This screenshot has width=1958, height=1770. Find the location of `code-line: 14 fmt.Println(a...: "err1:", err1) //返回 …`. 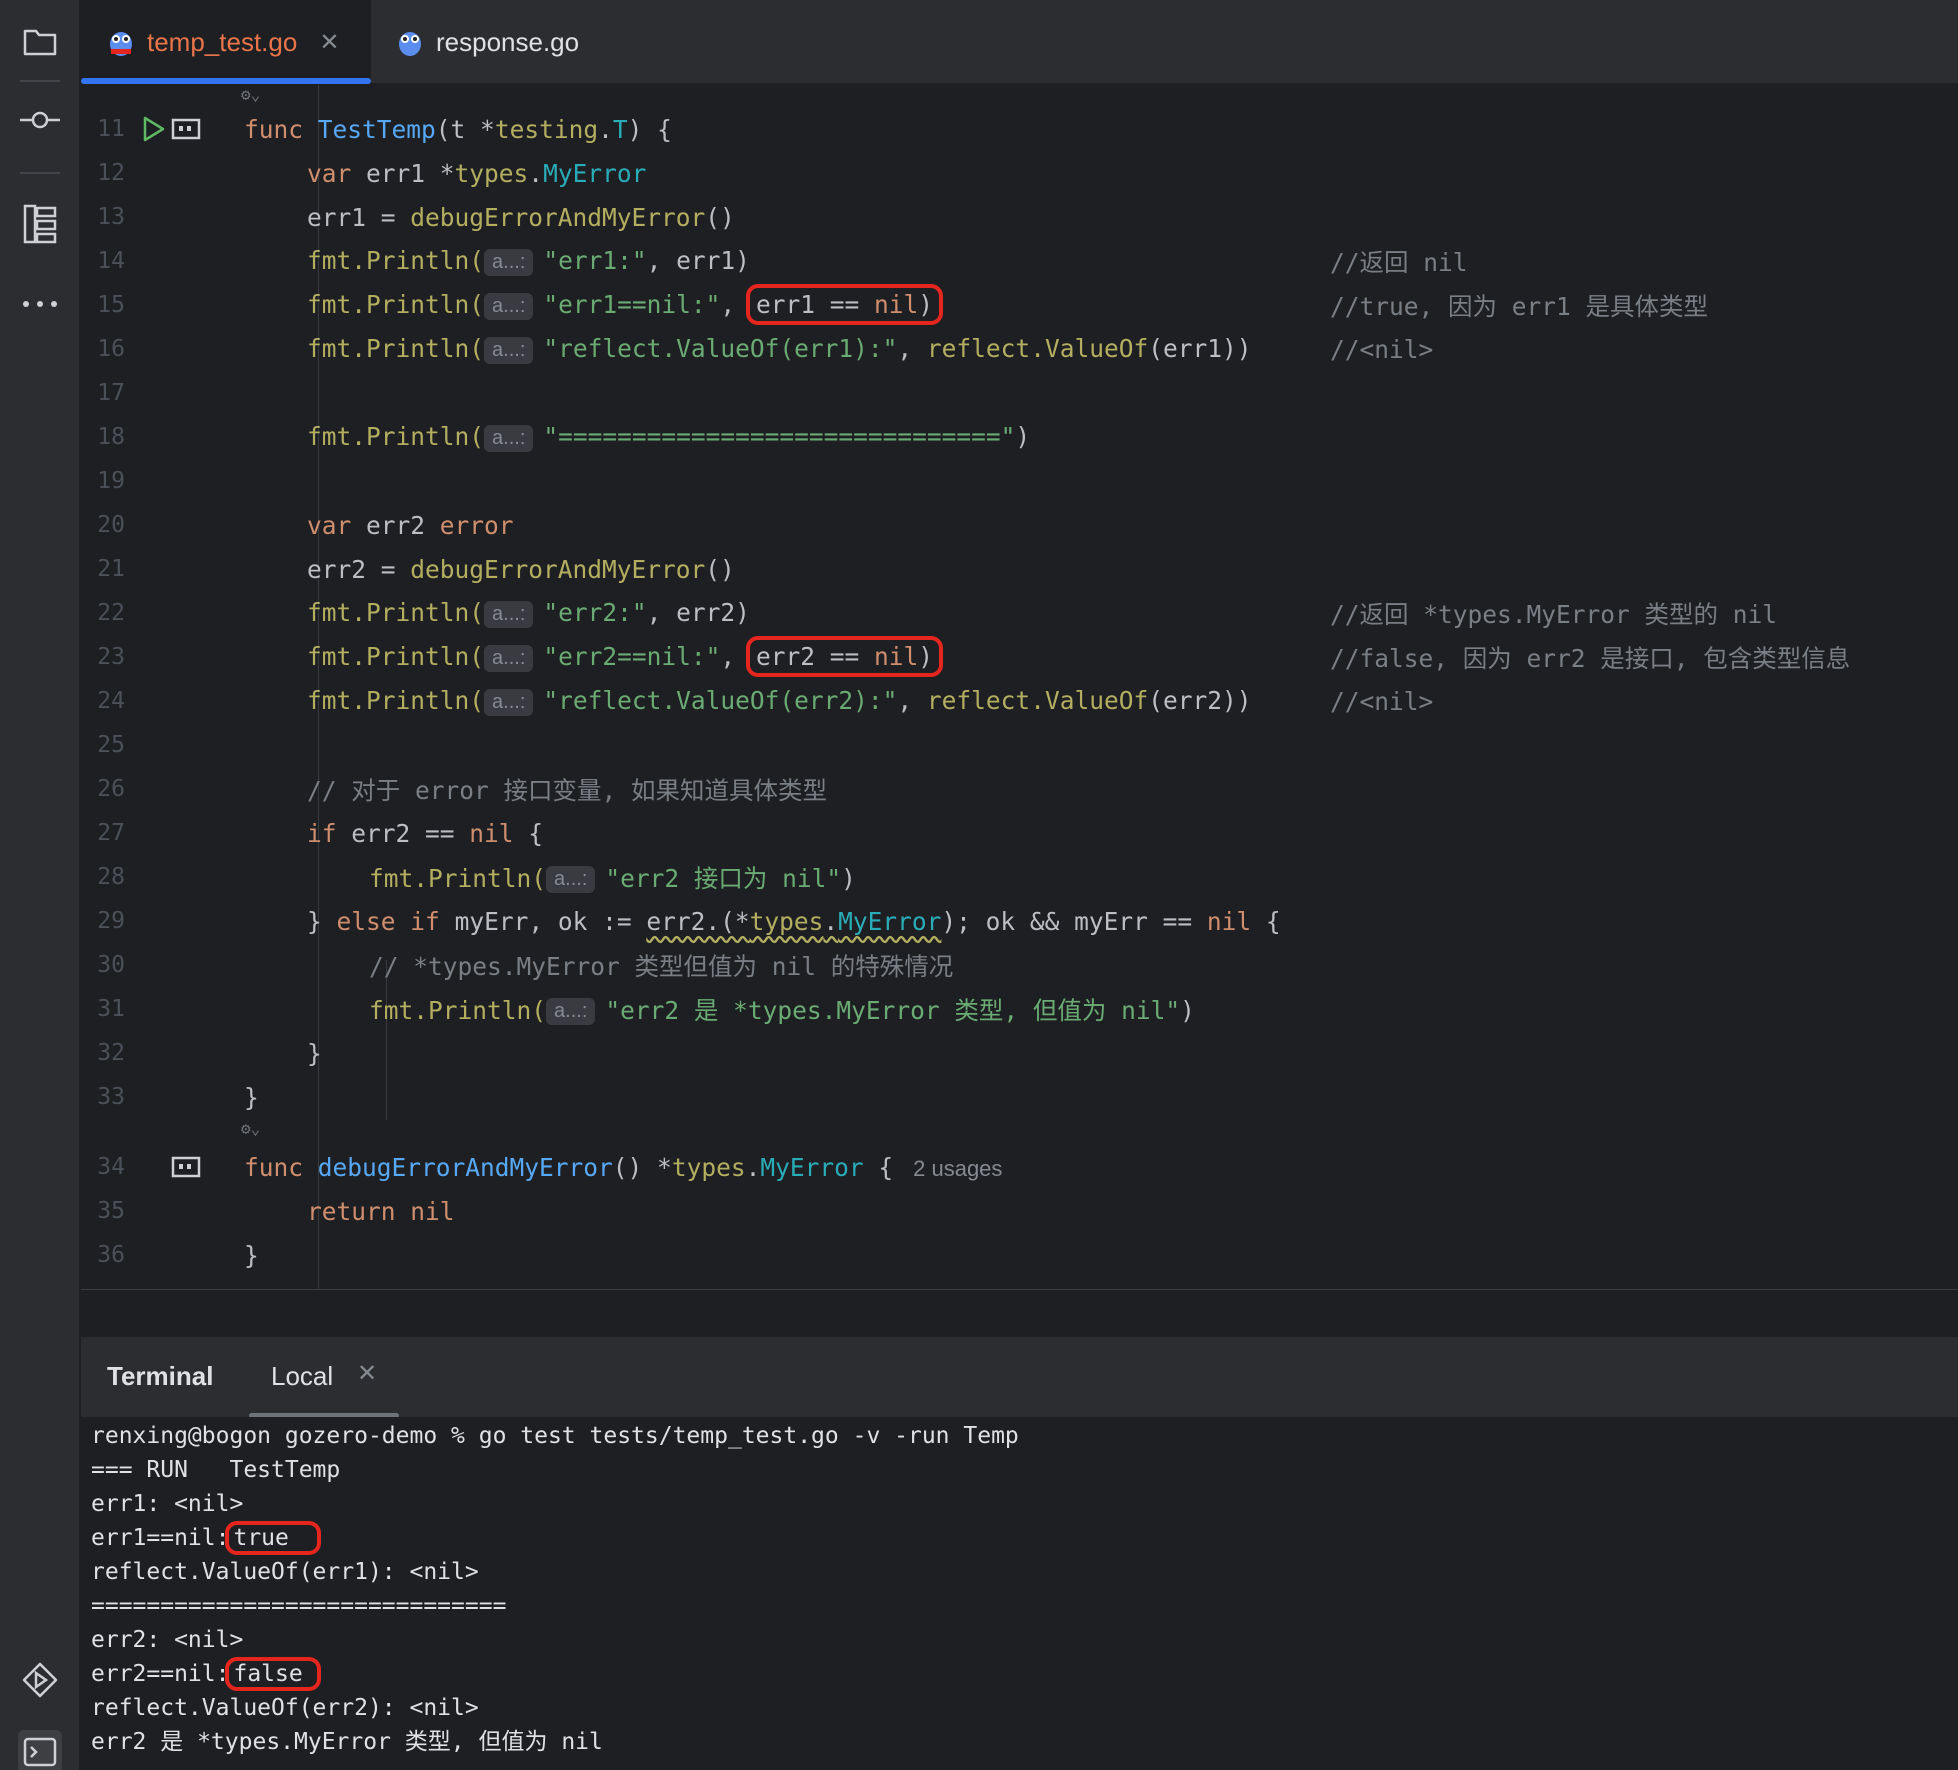

code-line: 14 fmt.Println(a...: "err1:", err1) //返回 … is located at coordinates (1019, 261).